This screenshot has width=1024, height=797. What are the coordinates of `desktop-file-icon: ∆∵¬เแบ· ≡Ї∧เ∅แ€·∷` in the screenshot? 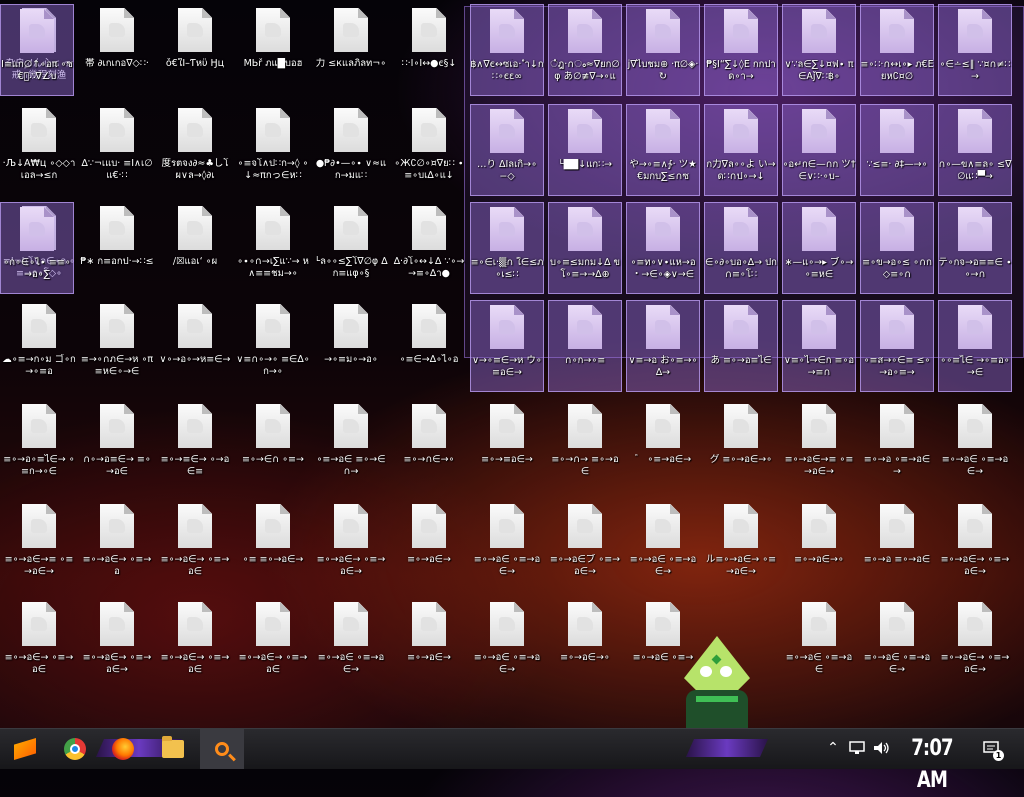 It's located at (117, 150).